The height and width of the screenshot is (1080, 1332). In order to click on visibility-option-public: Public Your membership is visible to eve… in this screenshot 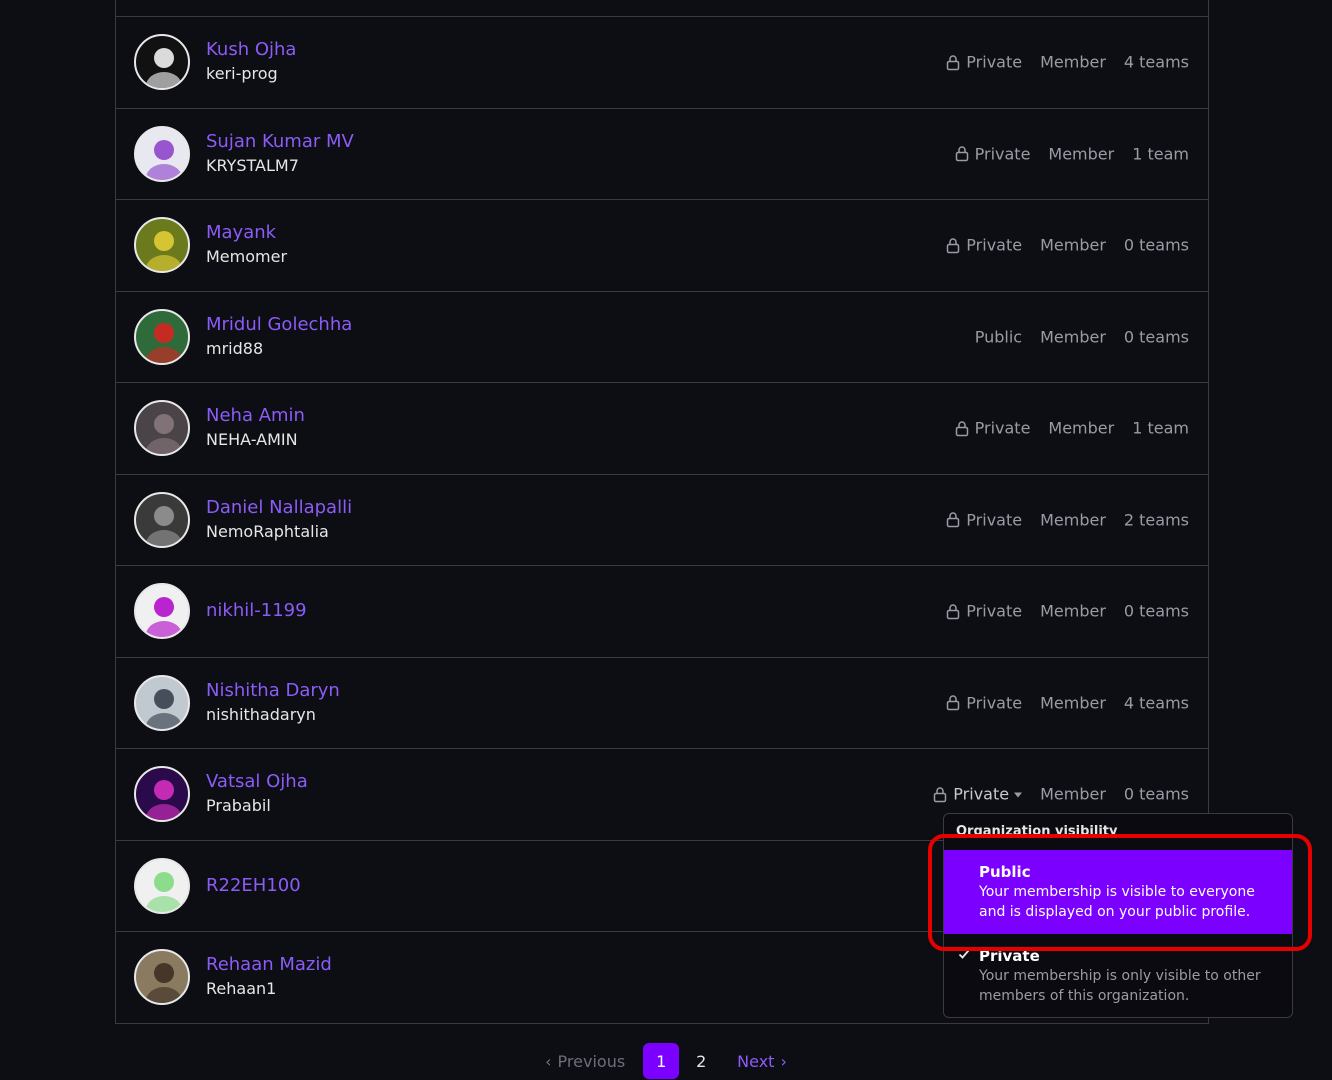, I will do `click(1118, 892)`.